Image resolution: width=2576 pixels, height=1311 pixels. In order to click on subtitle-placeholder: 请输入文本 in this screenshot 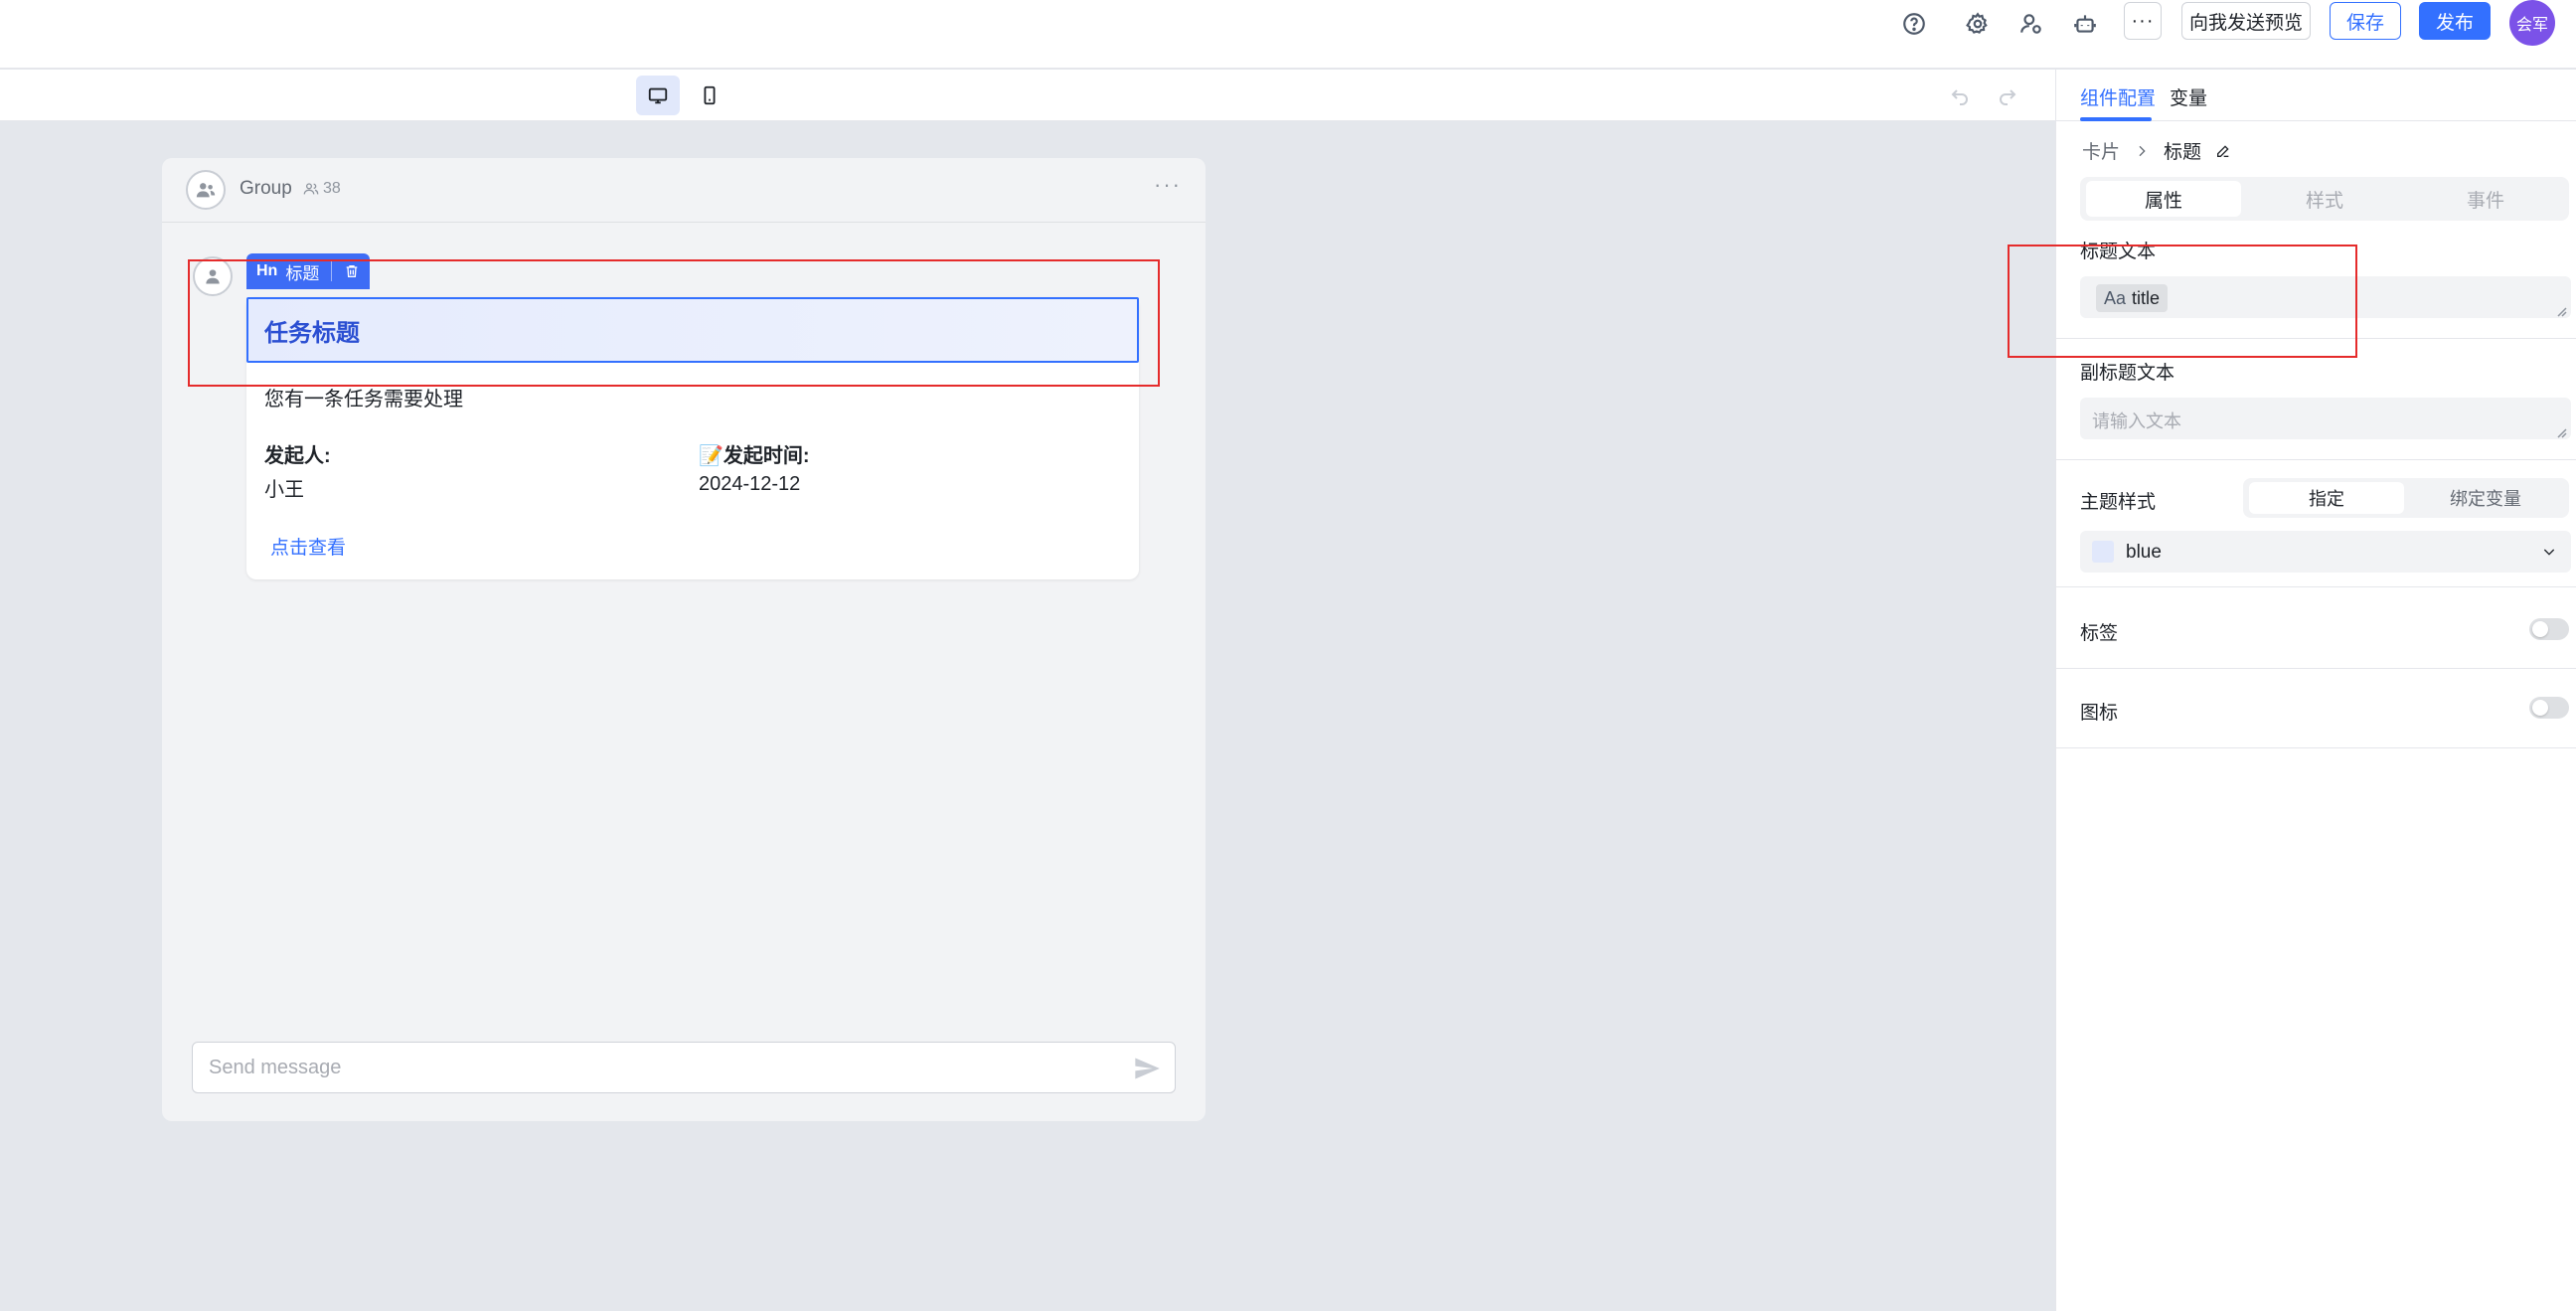, I will do `click(2136, 421)`.